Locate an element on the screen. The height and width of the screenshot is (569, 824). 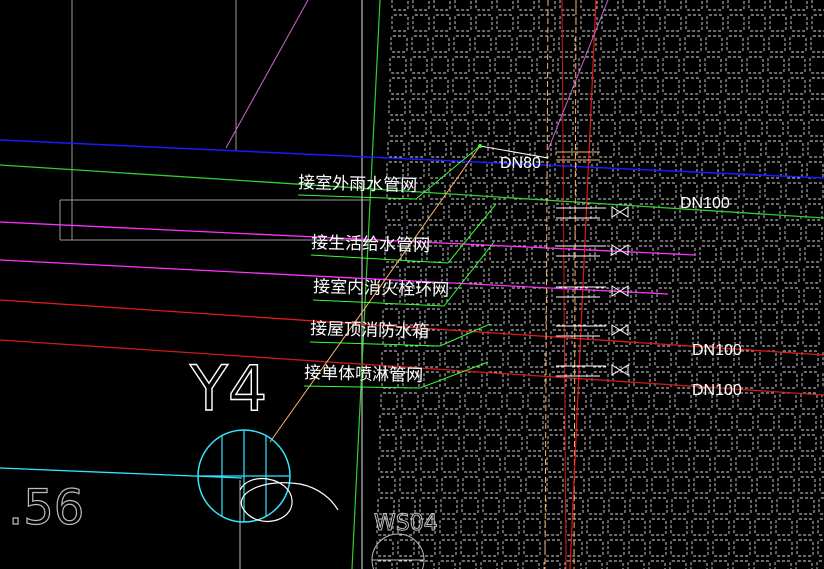
well-tag-label: WS04 is located at coordinates (406, 523).